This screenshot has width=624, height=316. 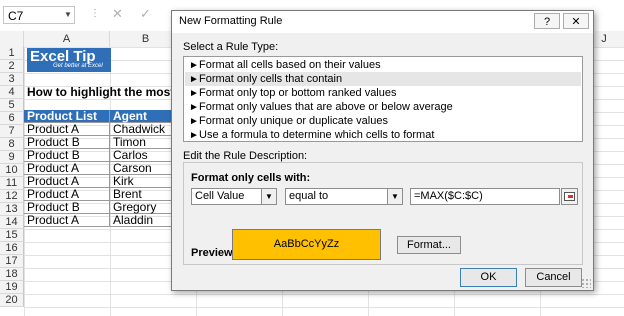 What do you see at coordinates (298, 93) in the screenshot?
I see `rule-type-label: Format only top or bottom ranked values` at bounding box center [298, 93].